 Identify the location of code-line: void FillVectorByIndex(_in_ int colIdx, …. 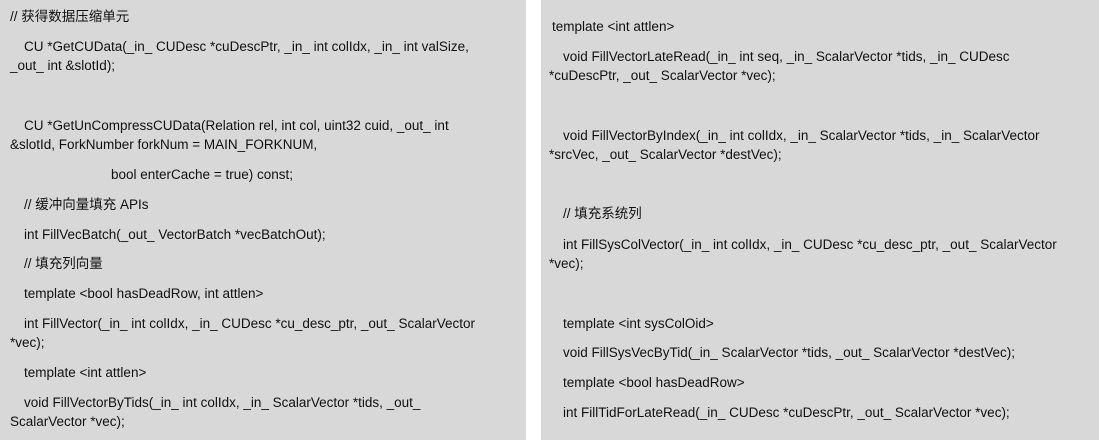
(801, 135).